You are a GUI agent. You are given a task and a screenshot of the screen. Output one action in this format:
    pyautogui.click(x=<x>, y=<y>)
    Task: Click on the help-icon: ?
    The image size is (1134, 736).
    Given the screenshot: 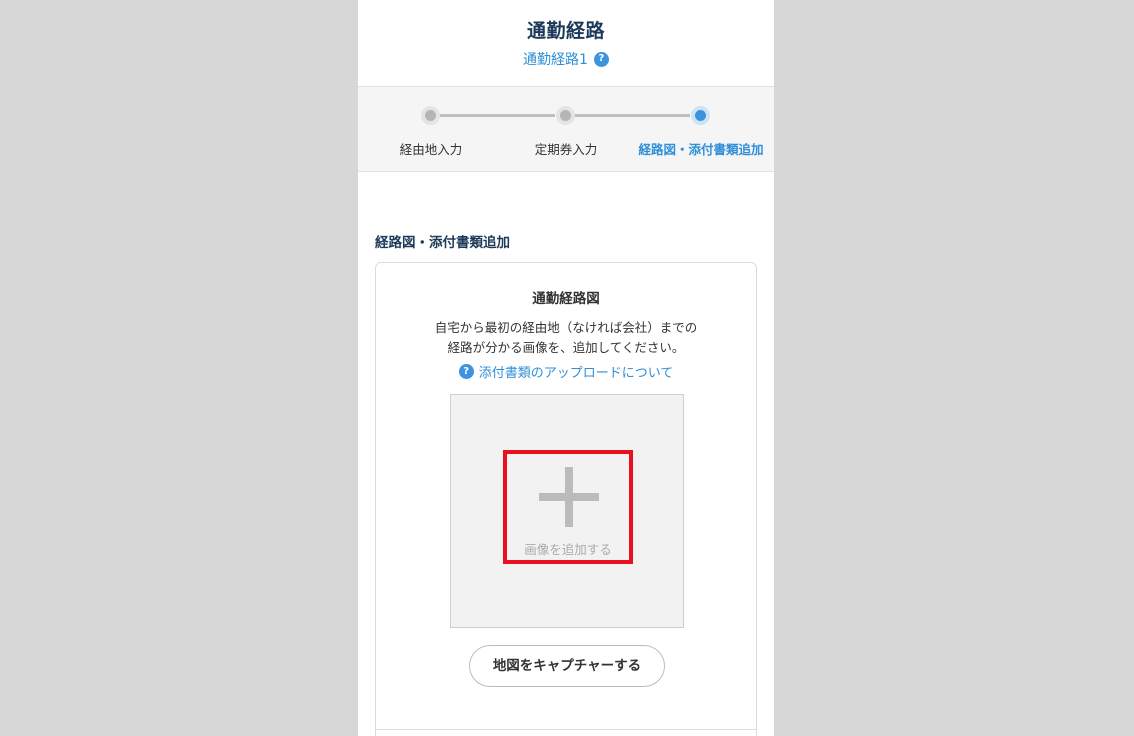 What is the action you would take?
    pyautogui.click(x=601, y=59)
    